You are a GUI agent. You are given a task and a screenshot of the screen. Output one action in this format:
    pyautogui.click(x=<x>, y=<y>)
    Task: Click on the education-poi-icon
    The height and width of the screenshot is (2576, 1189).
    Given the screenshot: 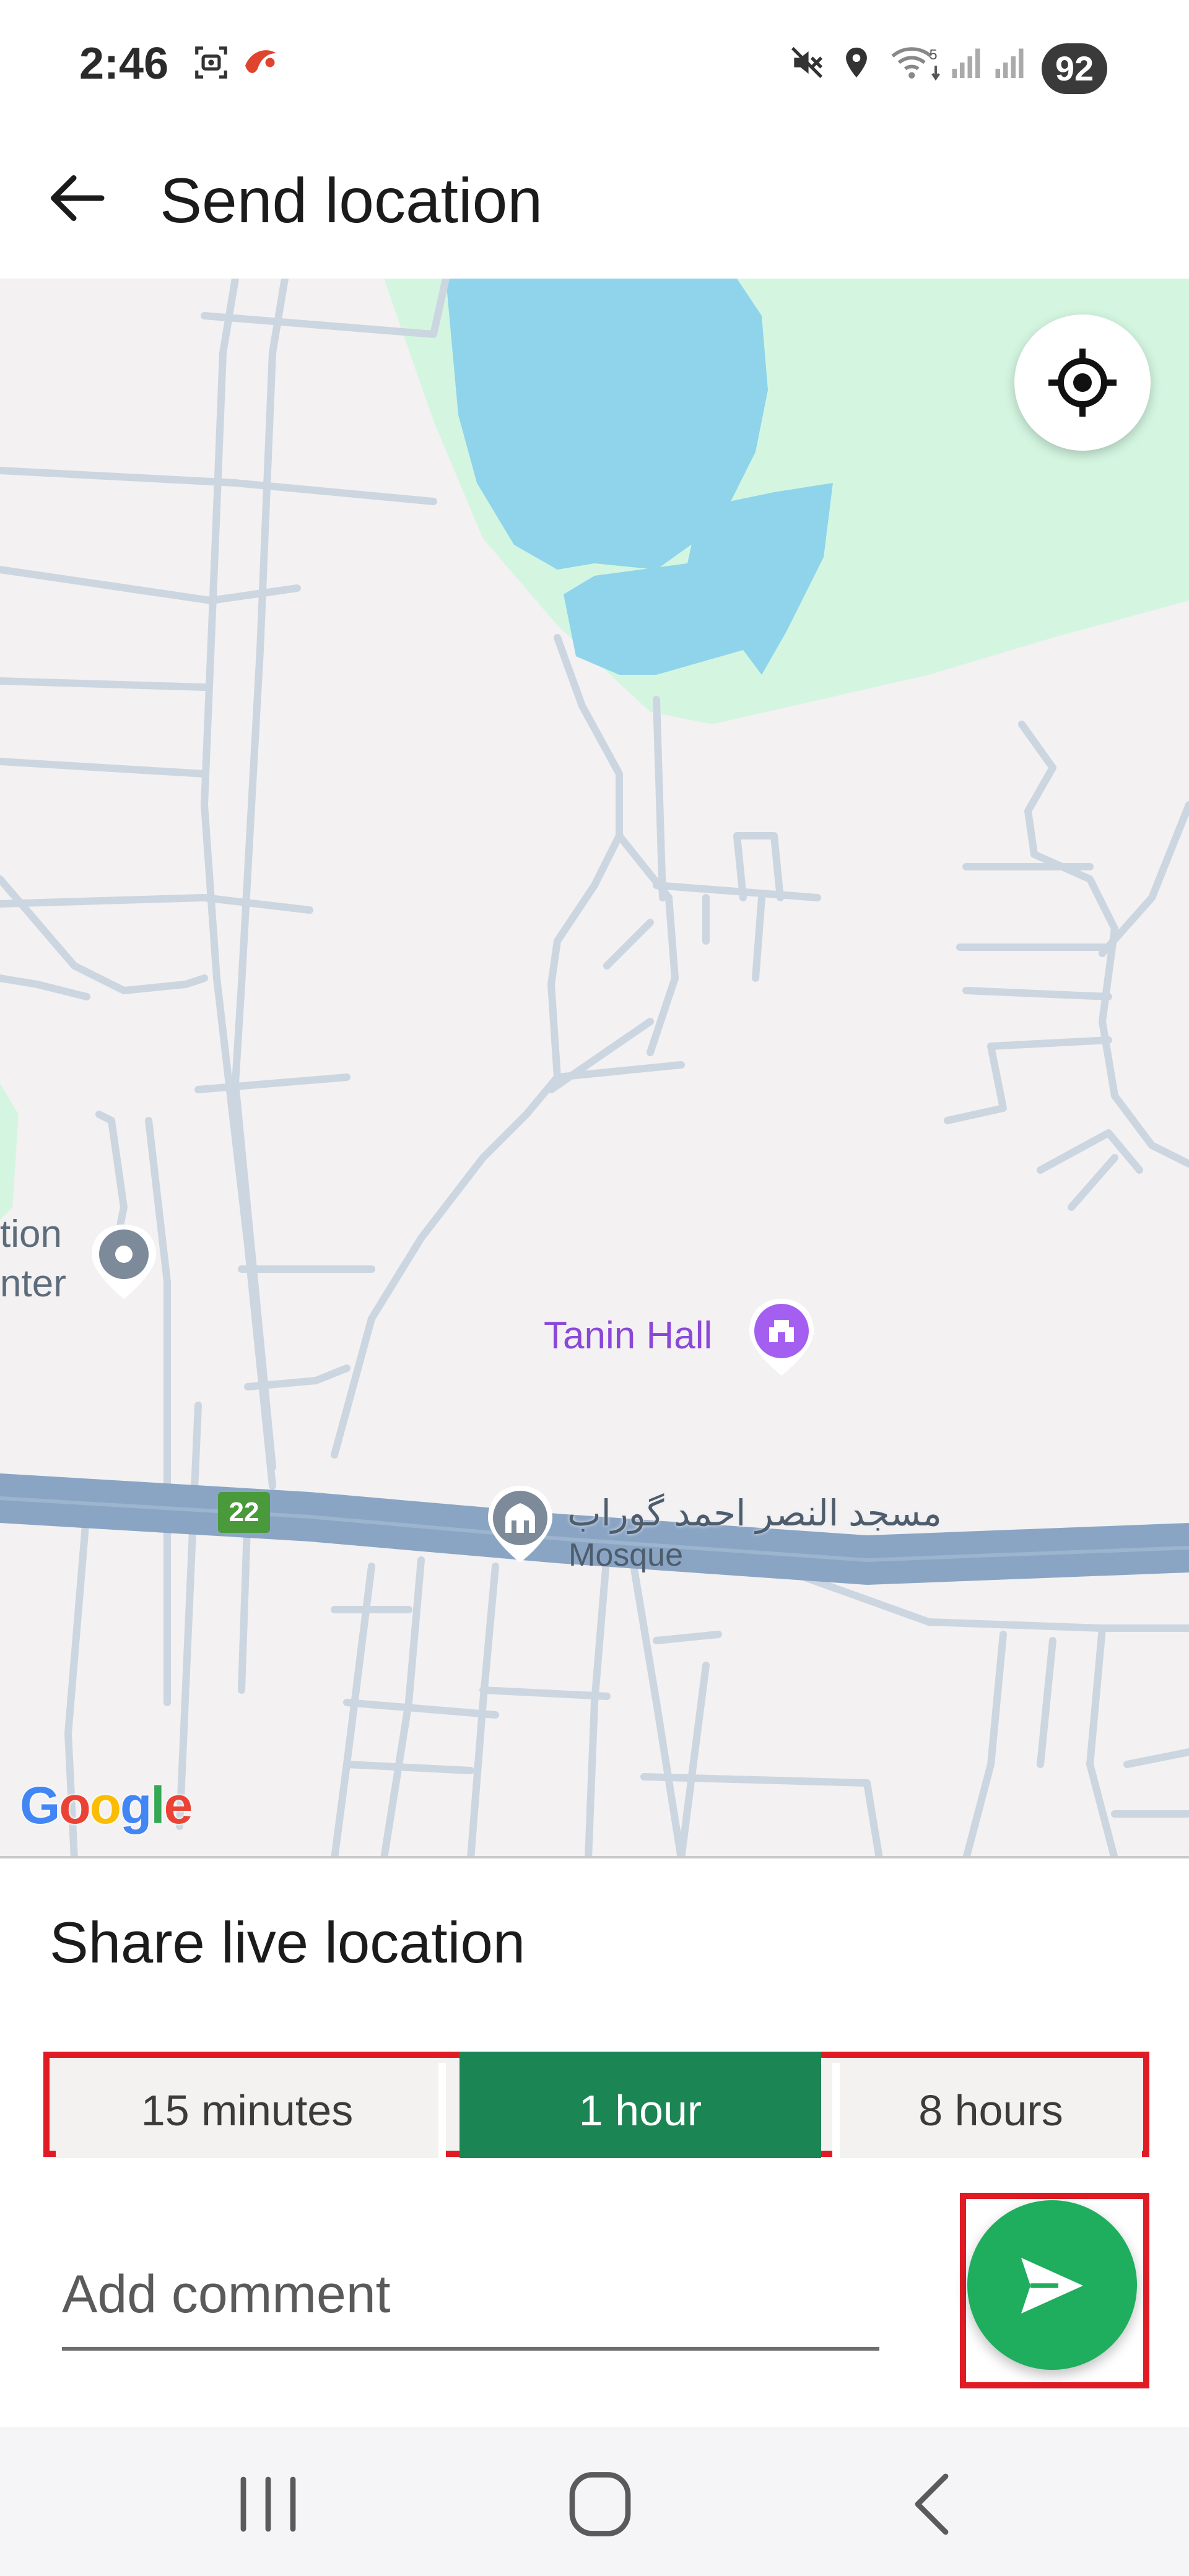 What is the action you would take?
    pyautogui.click(x=124, y=1263)
    